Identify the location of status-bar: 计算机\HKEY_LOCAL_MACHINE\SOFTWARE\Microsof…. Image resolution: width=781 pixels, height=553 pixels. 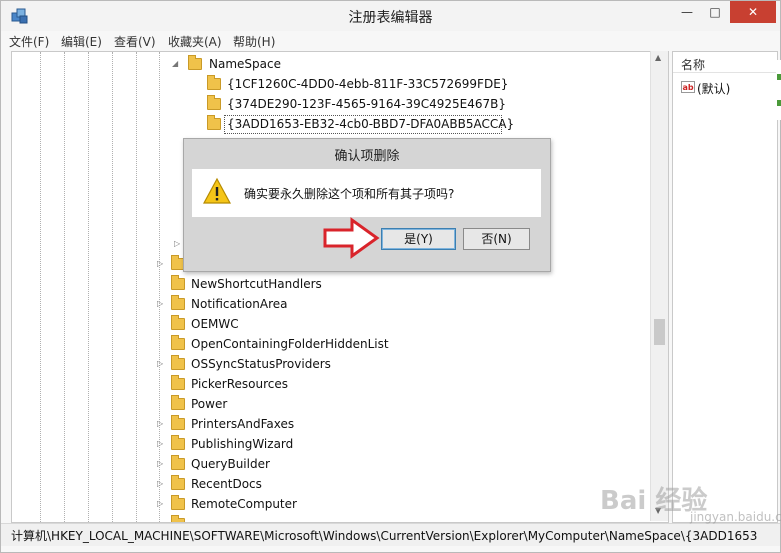
(390, 534).